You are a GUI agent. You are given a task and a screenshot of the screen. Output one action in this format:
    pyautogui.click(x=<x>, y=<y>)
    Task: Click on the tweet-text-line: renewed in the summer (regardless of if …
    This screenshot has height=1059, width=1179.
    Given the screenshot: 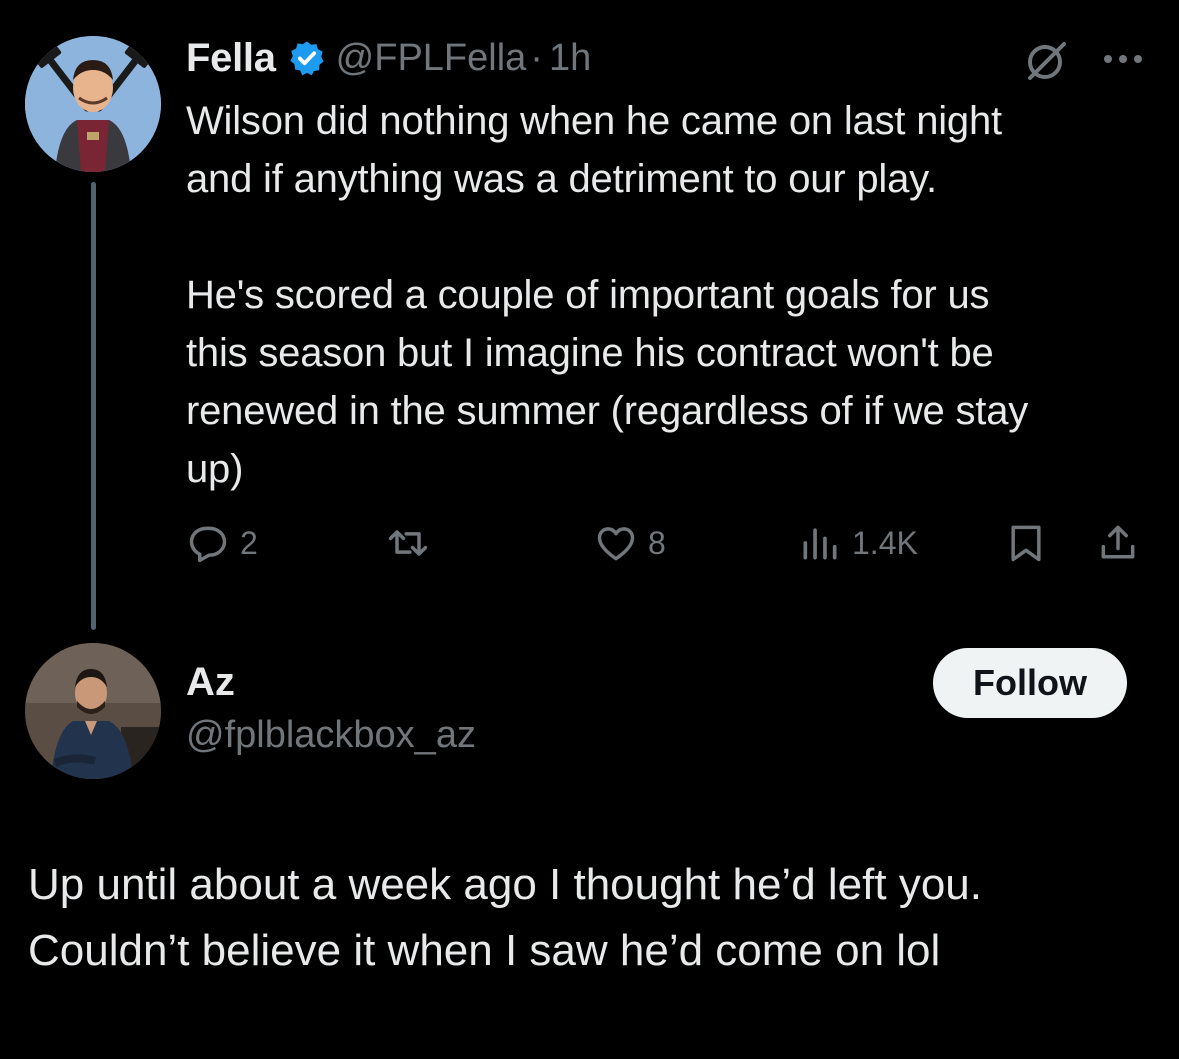 What is the action you would take?
    pyautogui.click(x=607, y=411)
    